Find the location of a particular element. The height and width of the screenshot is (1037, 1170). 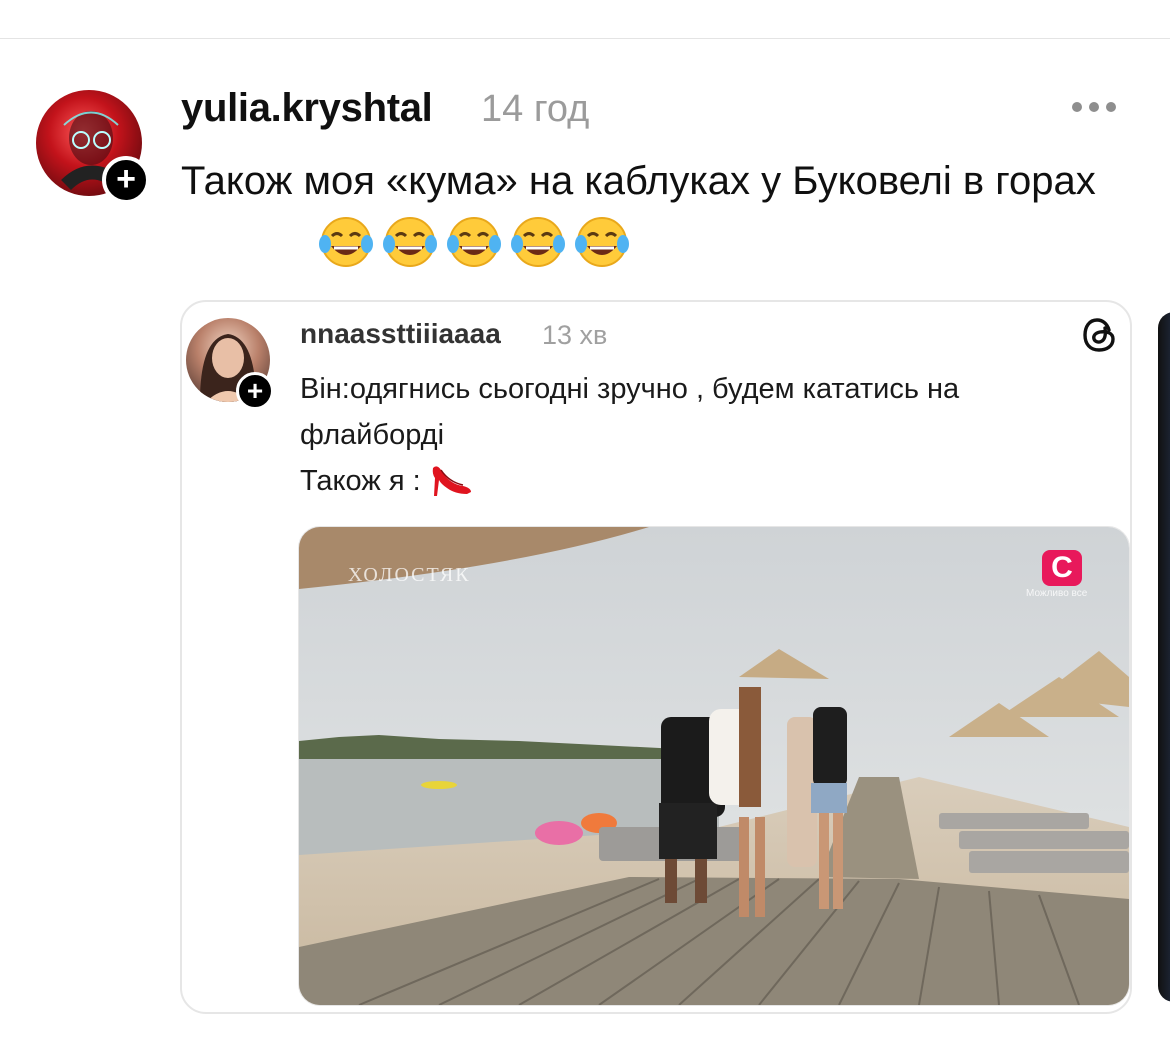

show-watermark: ХОЛОСТЯК is located at coordinates (409, 575).